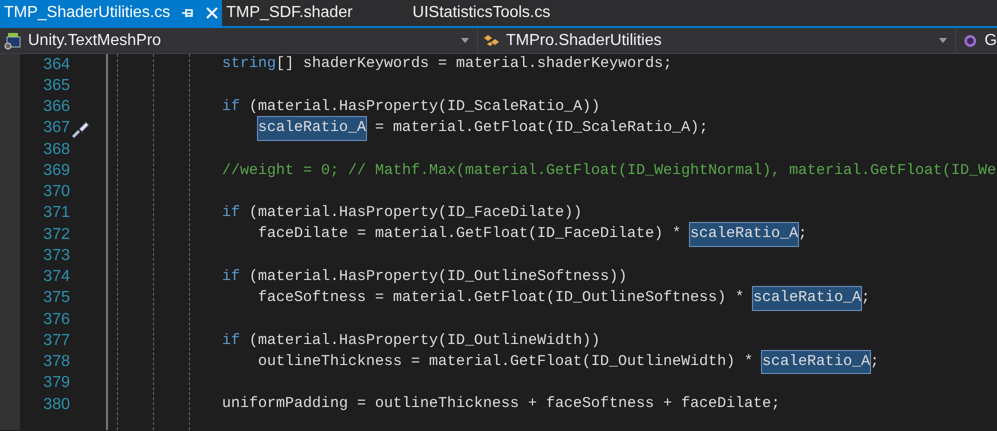 This screenshot has height=431, width=997. I want to click on file-tab: UIStatisticsTools.cs, so click(507, 13).